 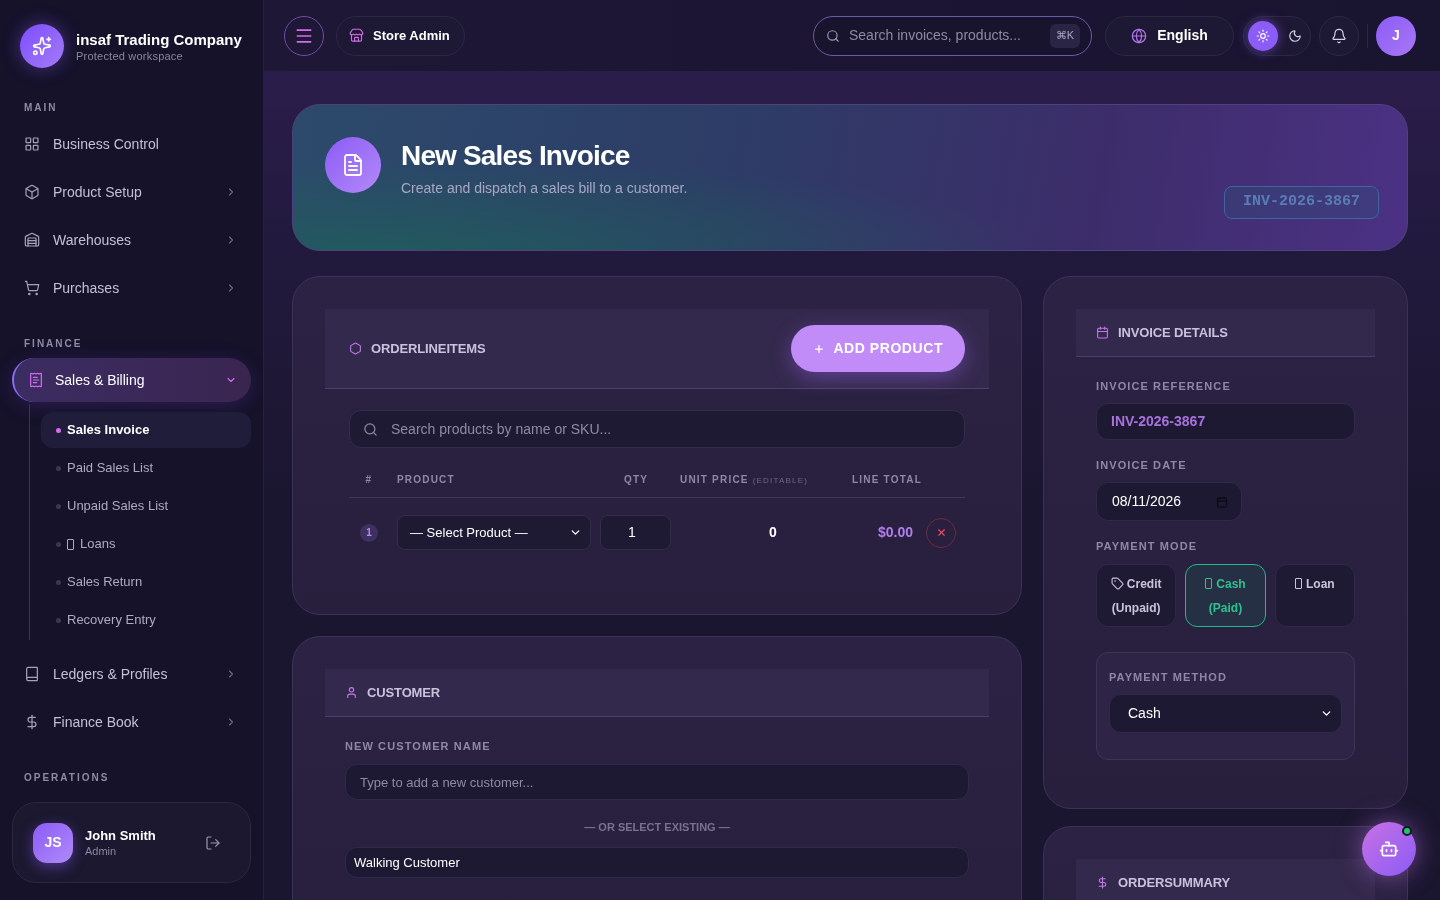 I want to click on cube-icon, so click(x=32, y=192).